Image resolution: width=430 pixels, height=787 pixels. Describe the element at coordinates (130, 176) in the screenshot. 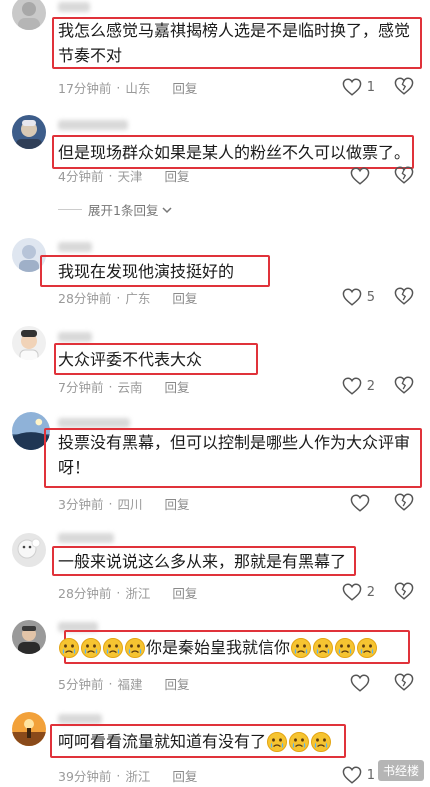

I see `comment-region: 天津` at that location.